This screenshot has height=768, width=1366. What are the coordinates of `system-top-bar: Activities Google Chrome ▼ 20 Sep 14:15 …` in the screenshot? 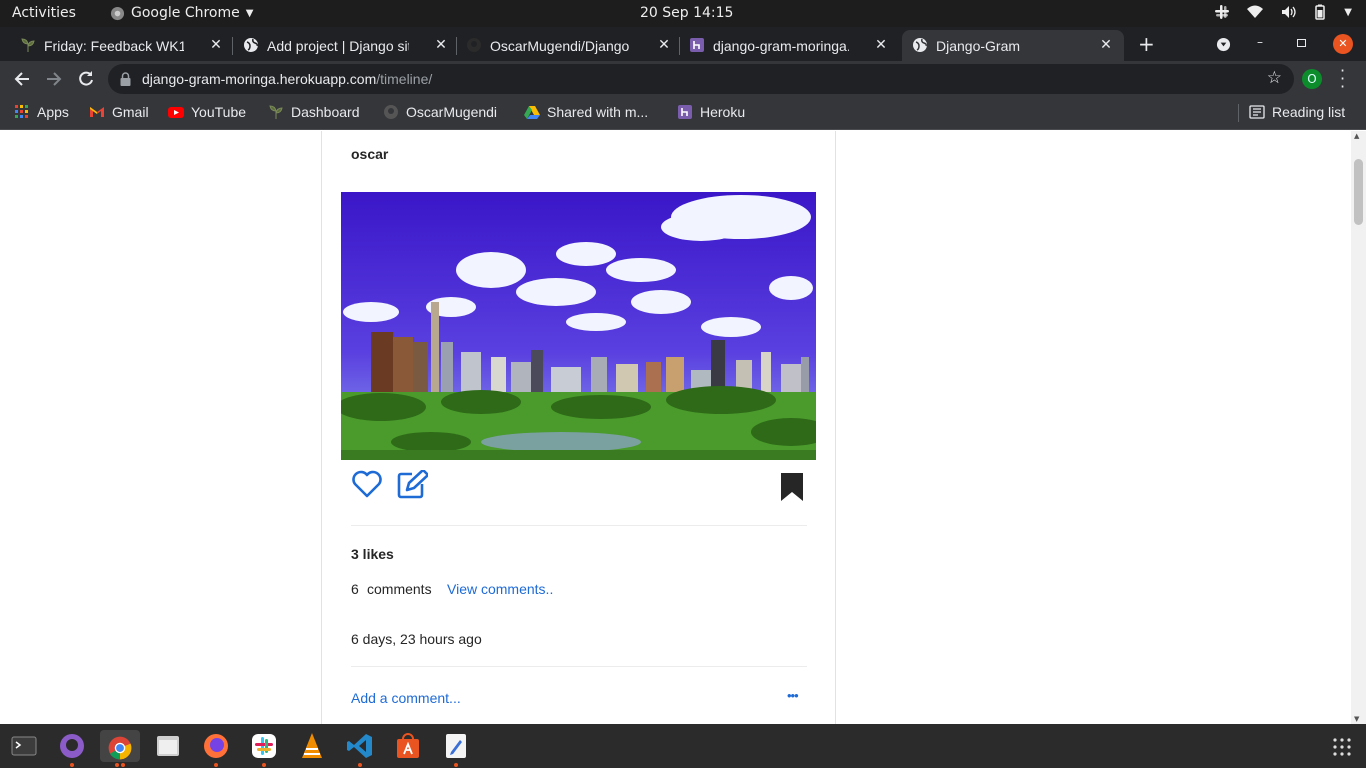 It's located at (683, 13).